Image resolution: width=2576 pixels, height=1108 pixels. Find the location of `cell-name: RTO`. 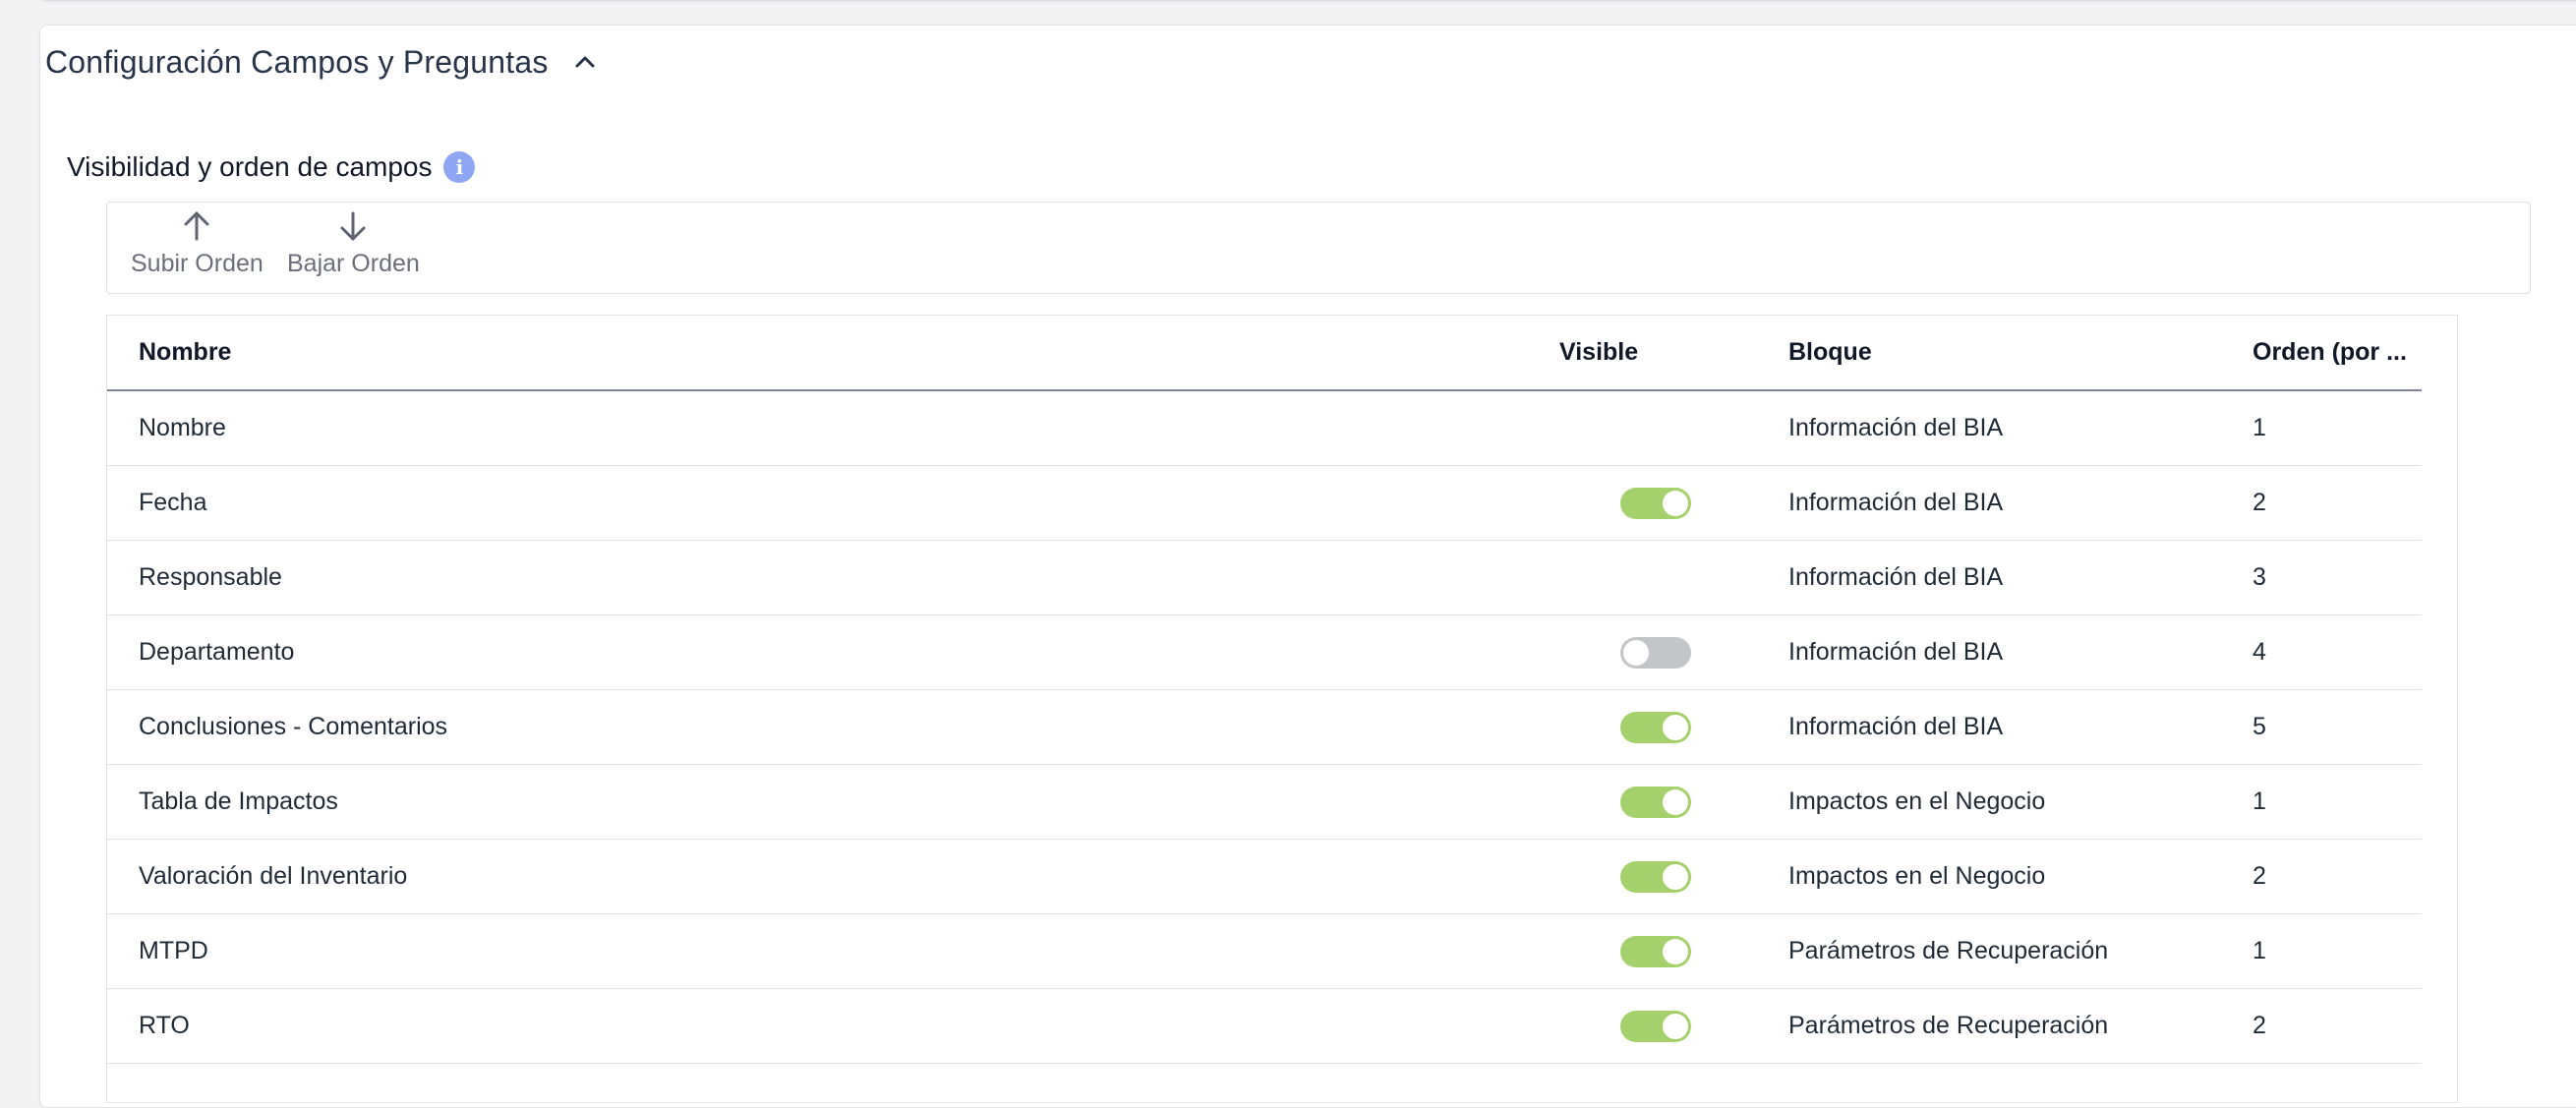

cell-name: RTO is located at coordinates (833, 1026).